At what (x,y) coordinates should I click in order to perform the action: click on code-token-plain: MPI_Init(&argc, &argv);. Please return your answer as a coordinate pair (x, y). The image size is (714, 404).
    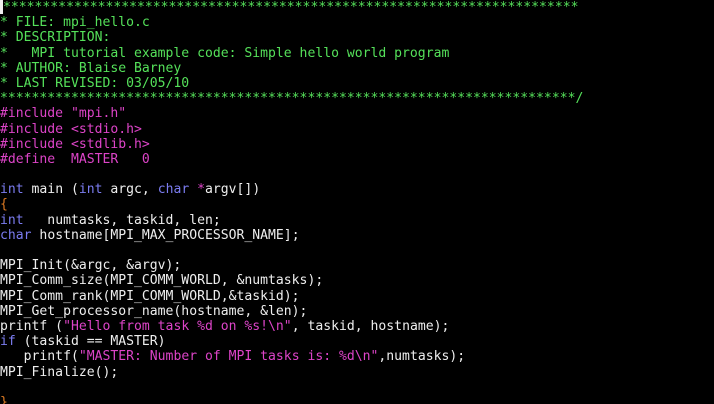
    Looking at the image, I should click on (91, 266).